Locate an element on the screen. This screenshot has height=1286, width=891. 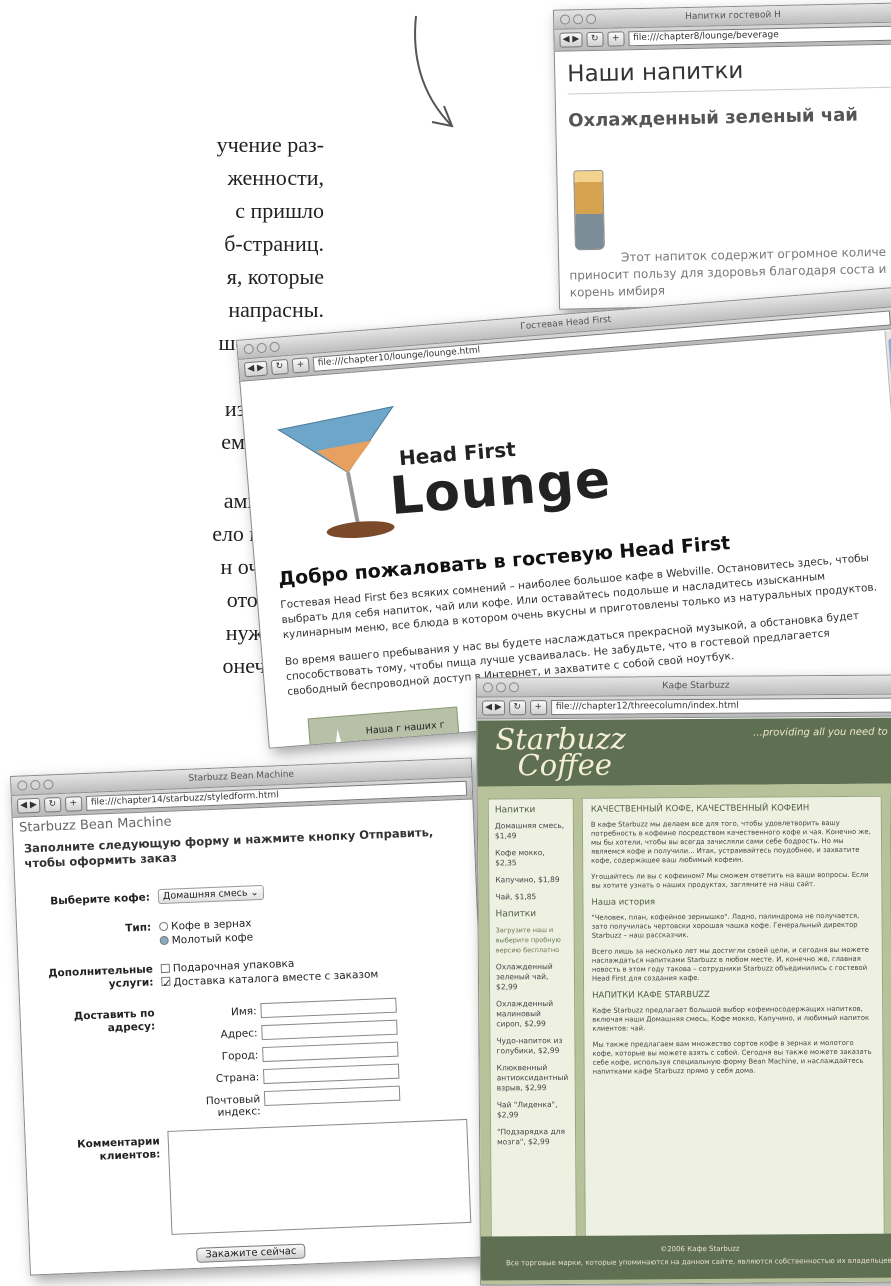
coffee-select-value: Домашняя смесь is located at coordinates (205, 894).